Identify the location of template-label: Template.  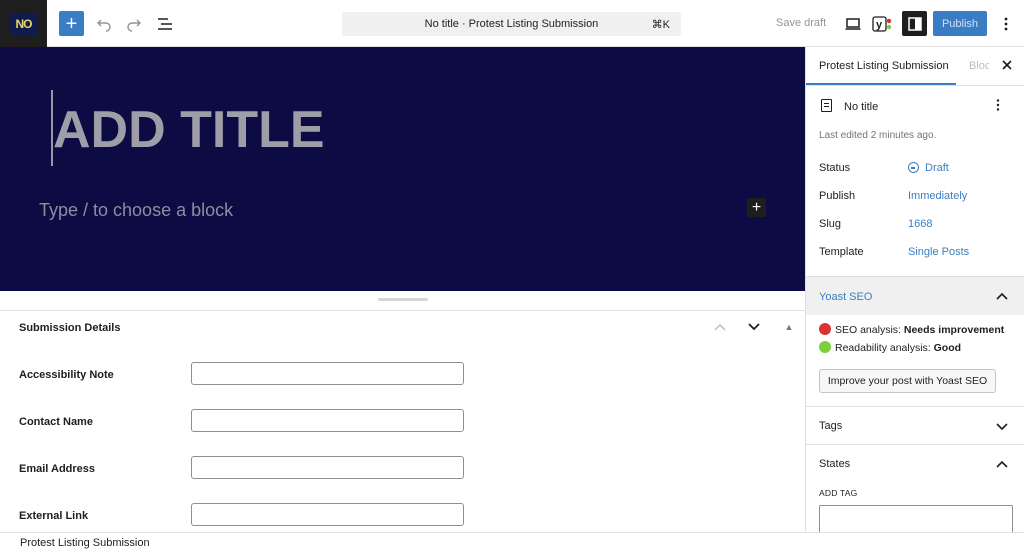
(841, 252).